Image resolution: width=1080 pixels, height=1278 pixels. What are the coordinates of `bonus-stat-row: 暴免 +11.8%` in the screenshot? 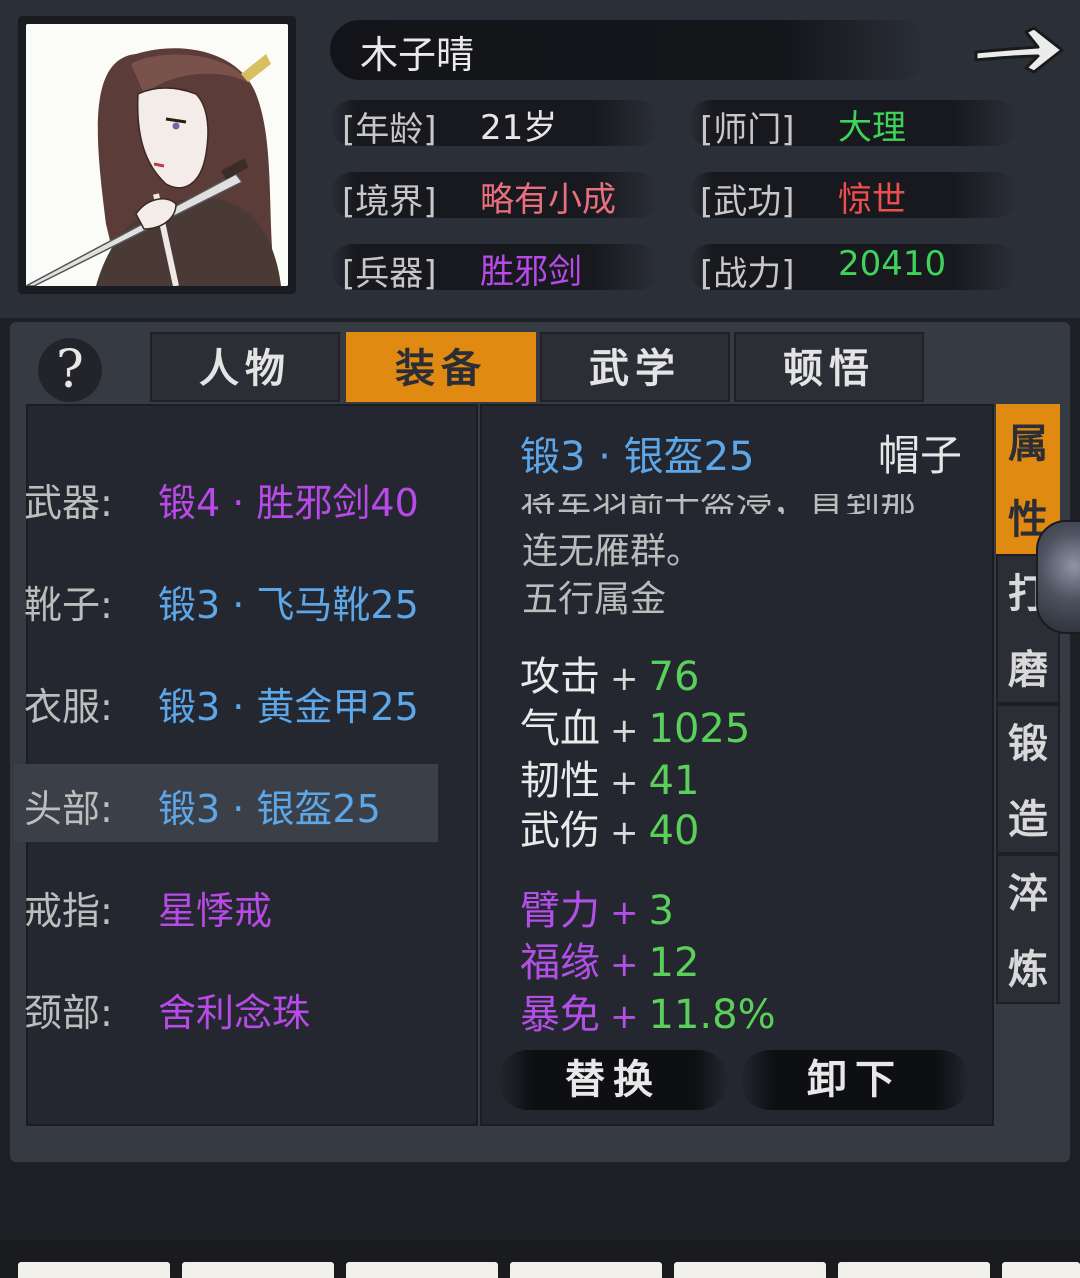 It's located at (648, 1010).